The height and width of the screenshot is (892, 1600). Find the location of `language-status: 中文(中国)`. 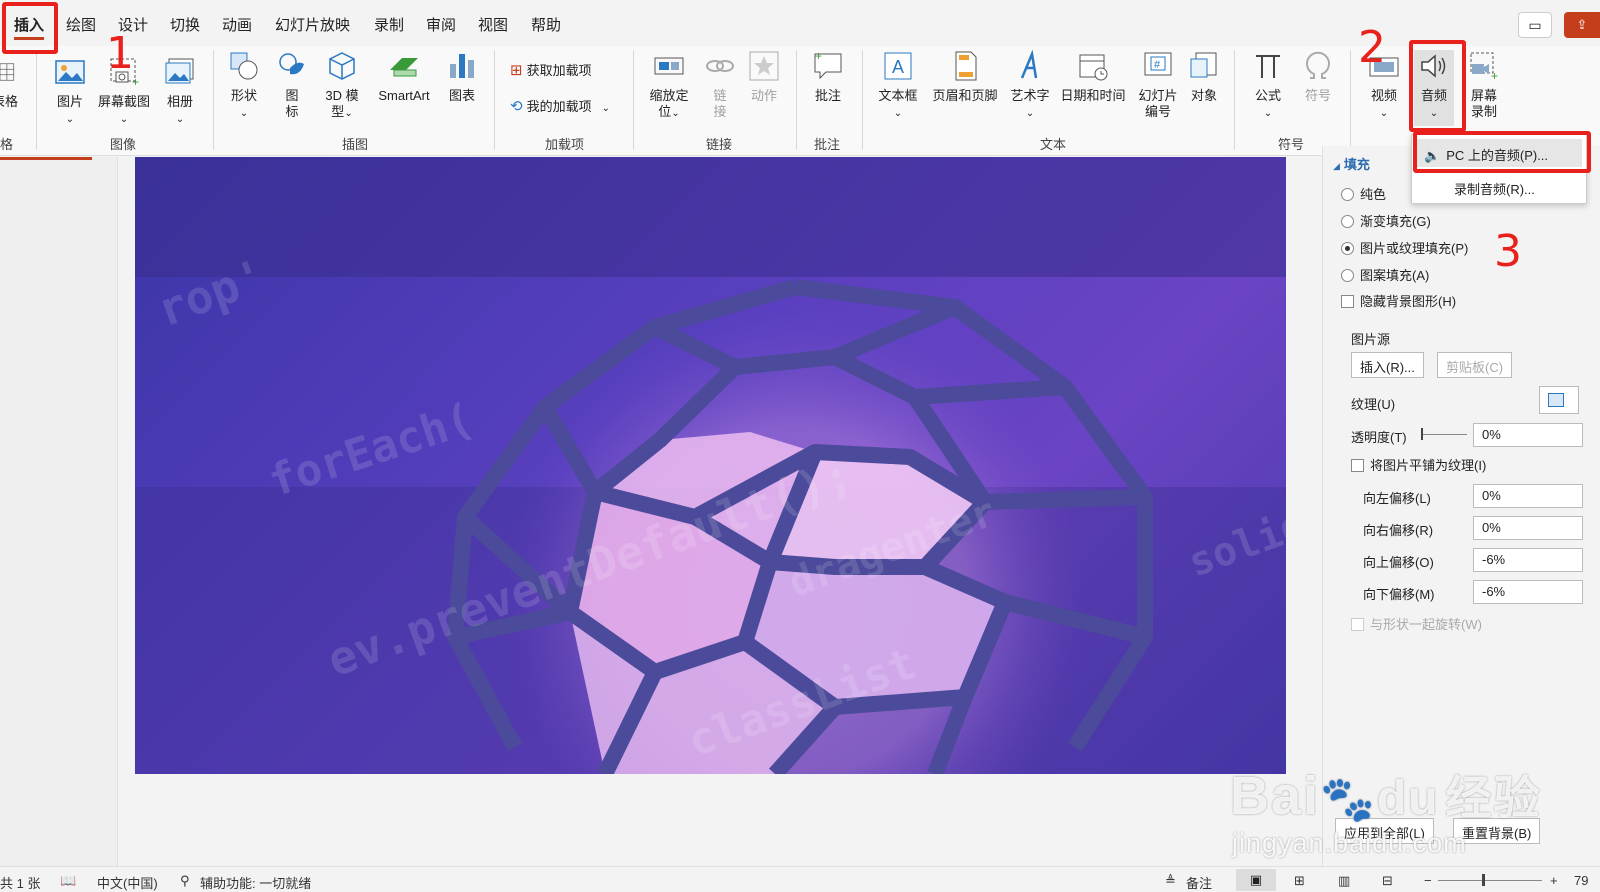

language-status: 中文(中国) is located at coordinates (127, 882).